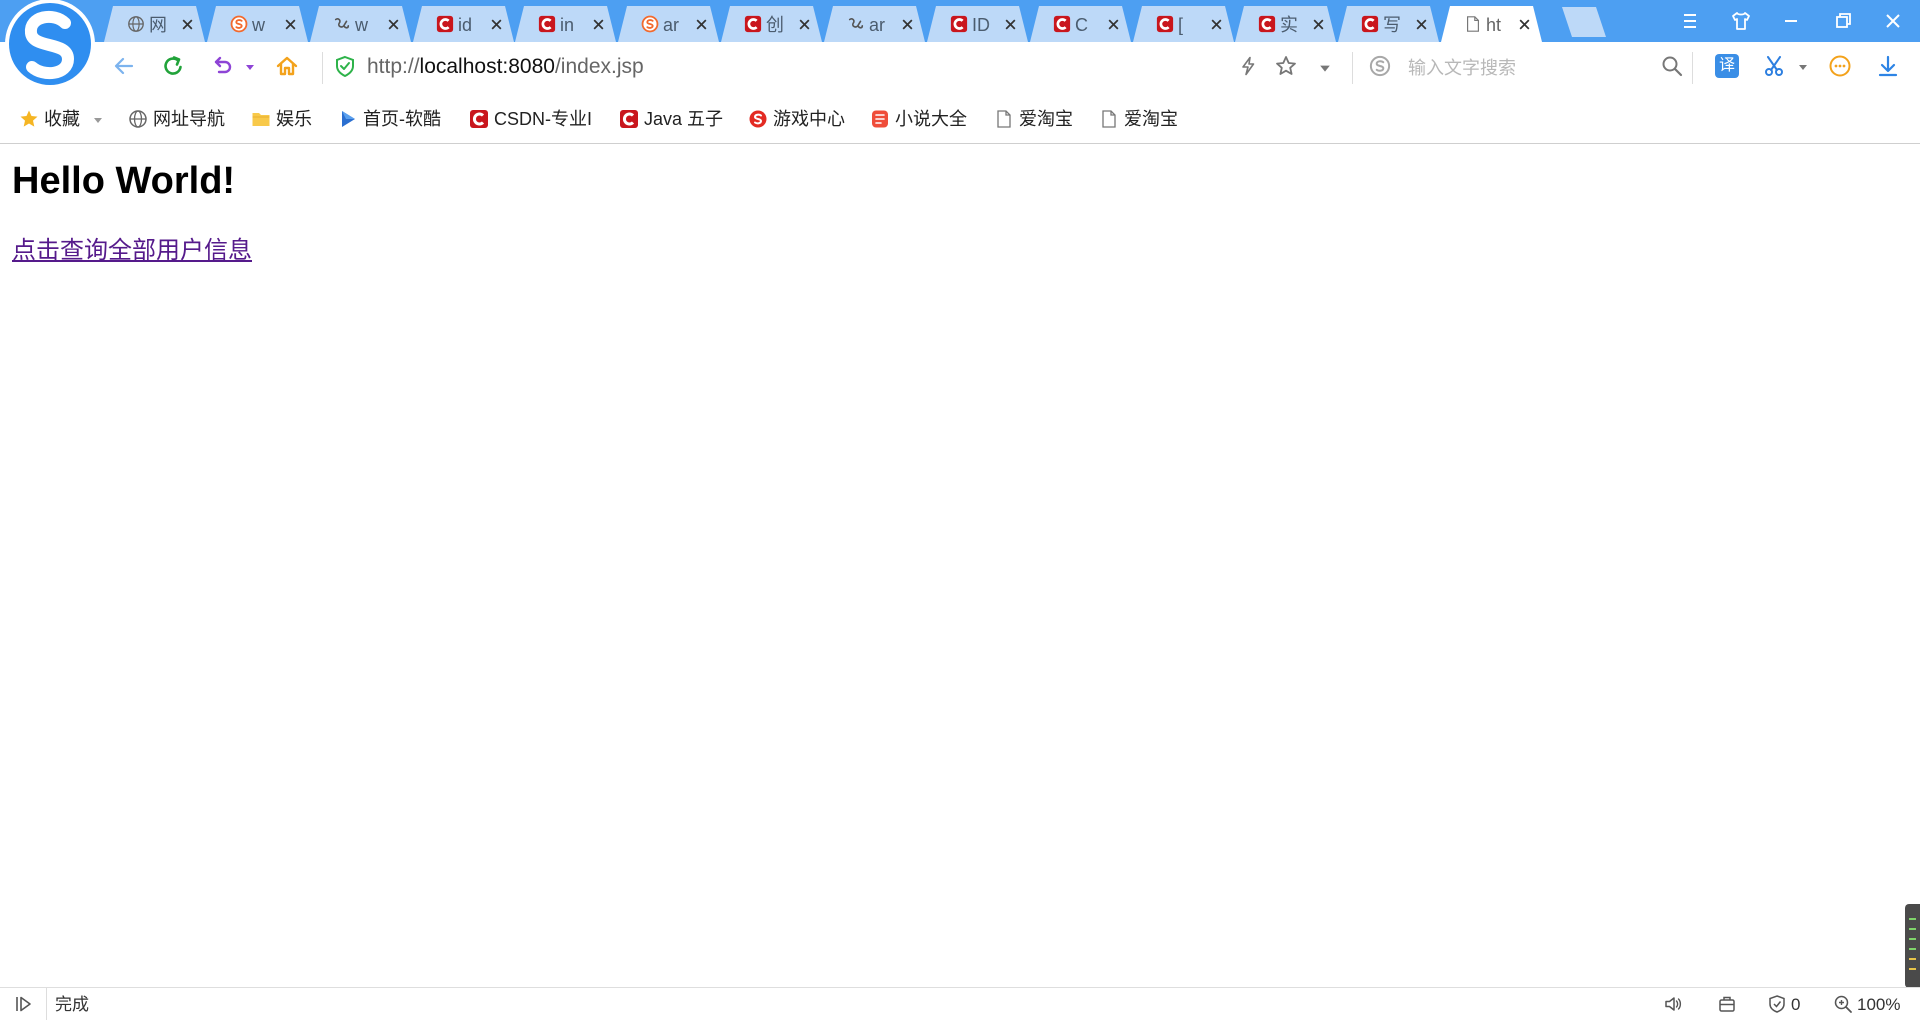 The width and height of the screenshot is (1920, 1020). I want to click on browser-tab: 写, so click(1388, 24).